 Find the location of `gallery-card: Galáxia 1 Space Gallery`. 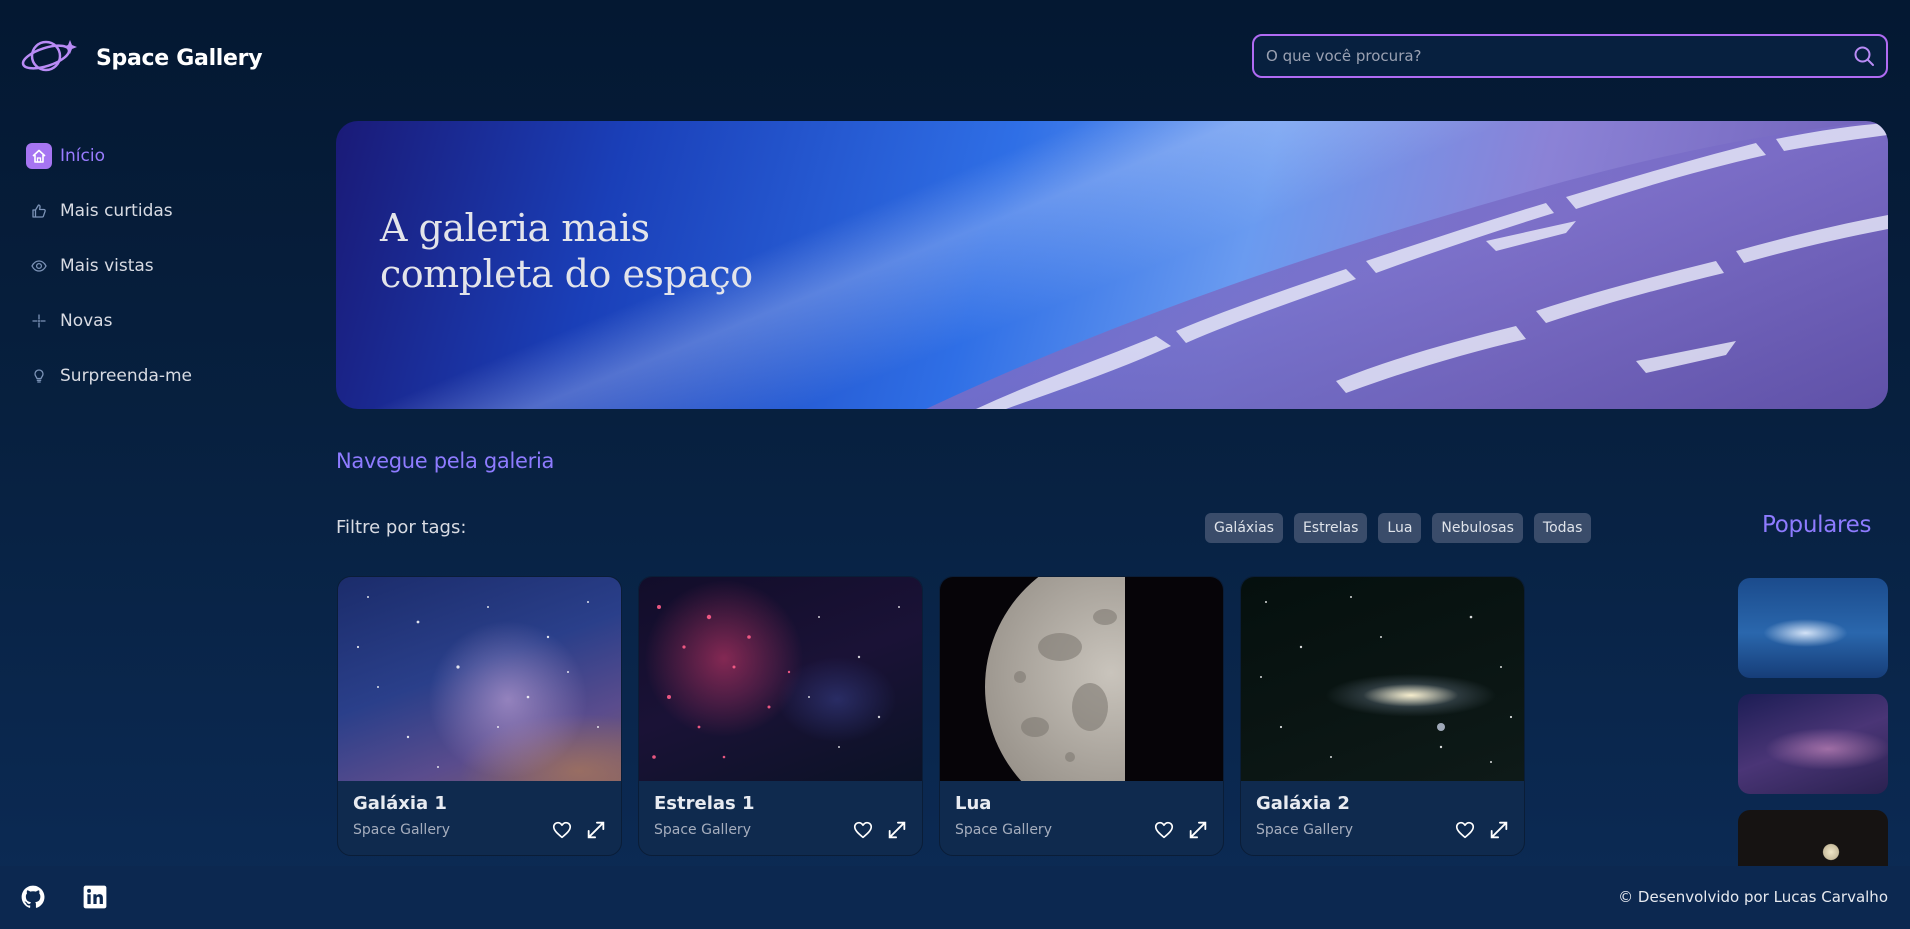

gallery-card: Galáxia 1 Space Gallery is located at coordinates (479, 716).